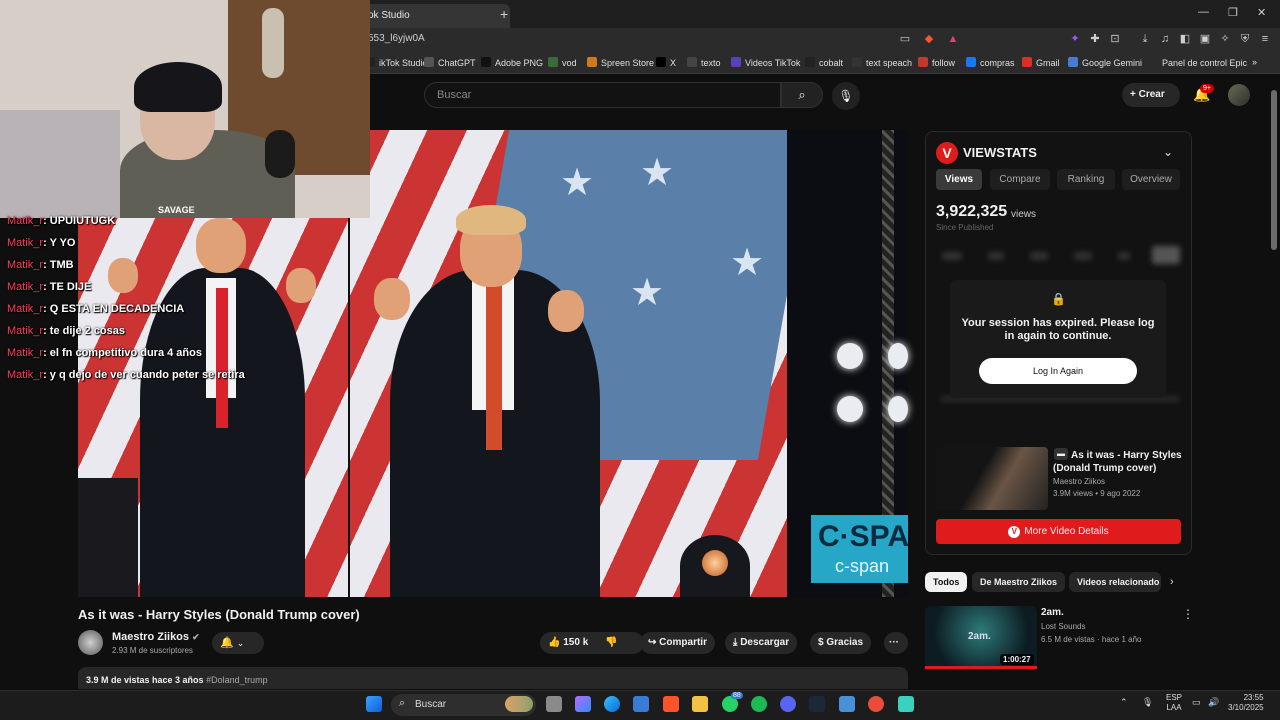  What do you see at coordinates (1066, 531) in the screenshot?
I see `details-label: More Video Details` at bounding box center [1066, 531].